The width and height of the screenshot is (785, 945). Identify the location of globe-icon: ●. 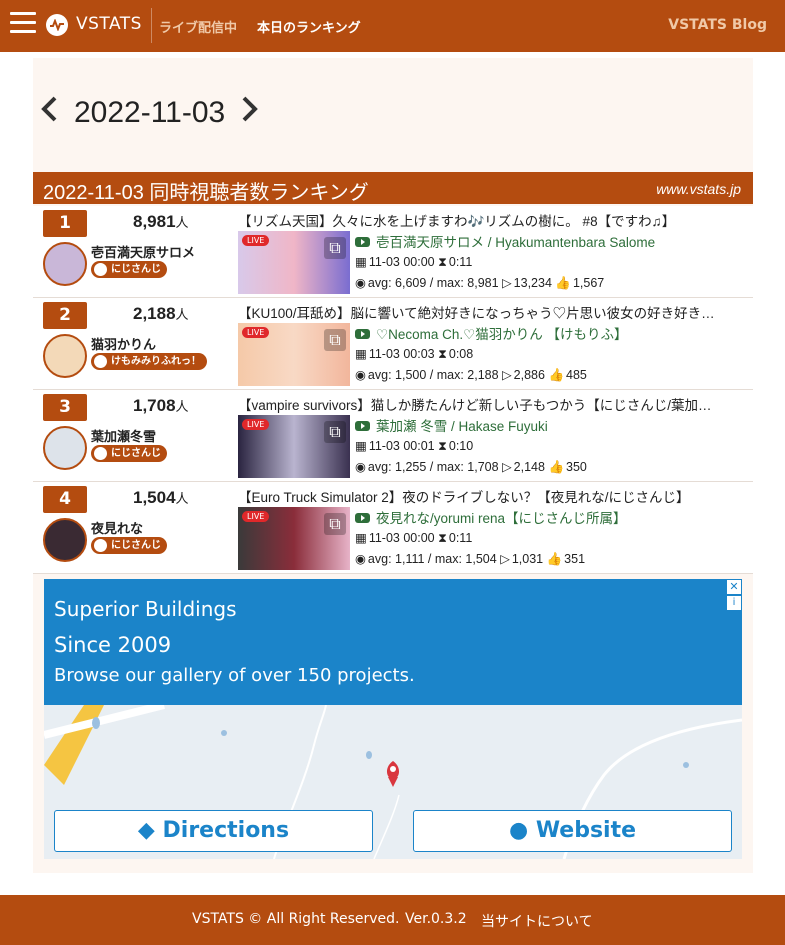
(518, 830).